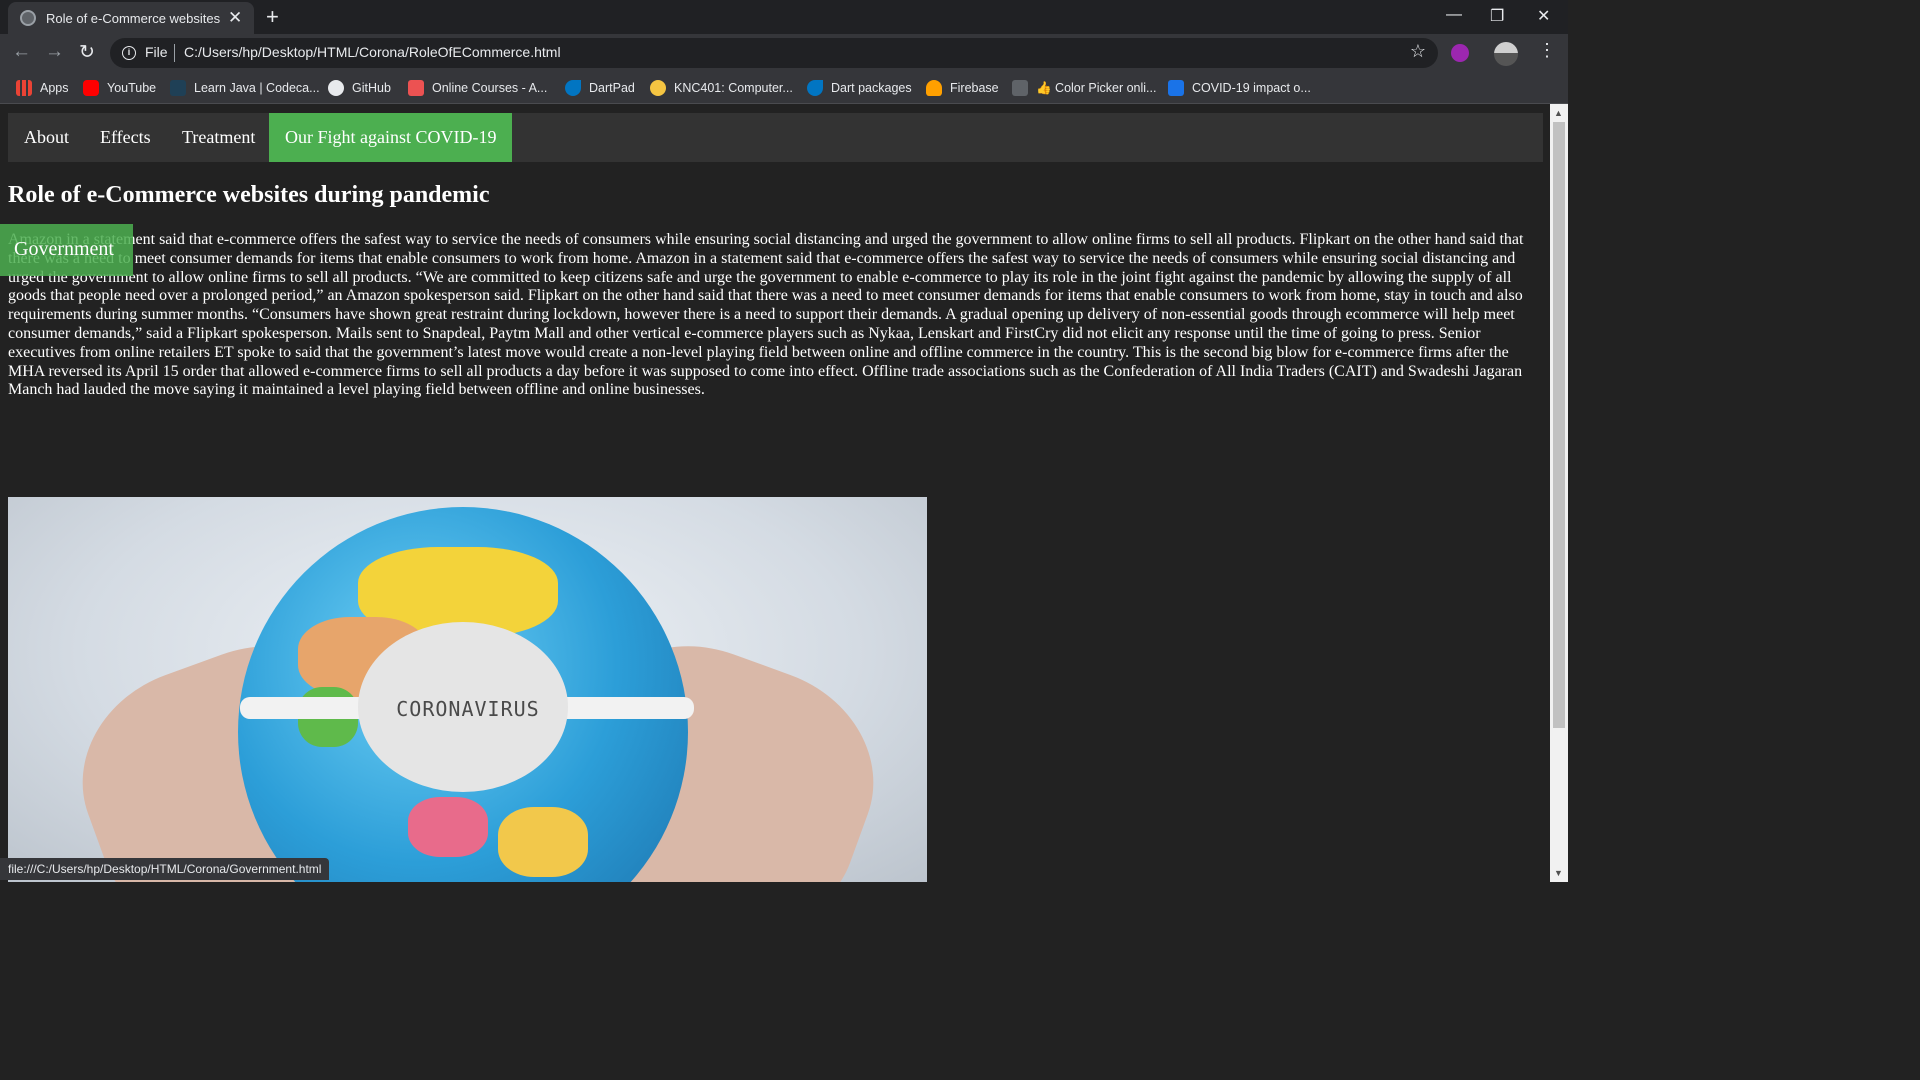  I want to click on nav-effects: Effects, so click(125, 137).